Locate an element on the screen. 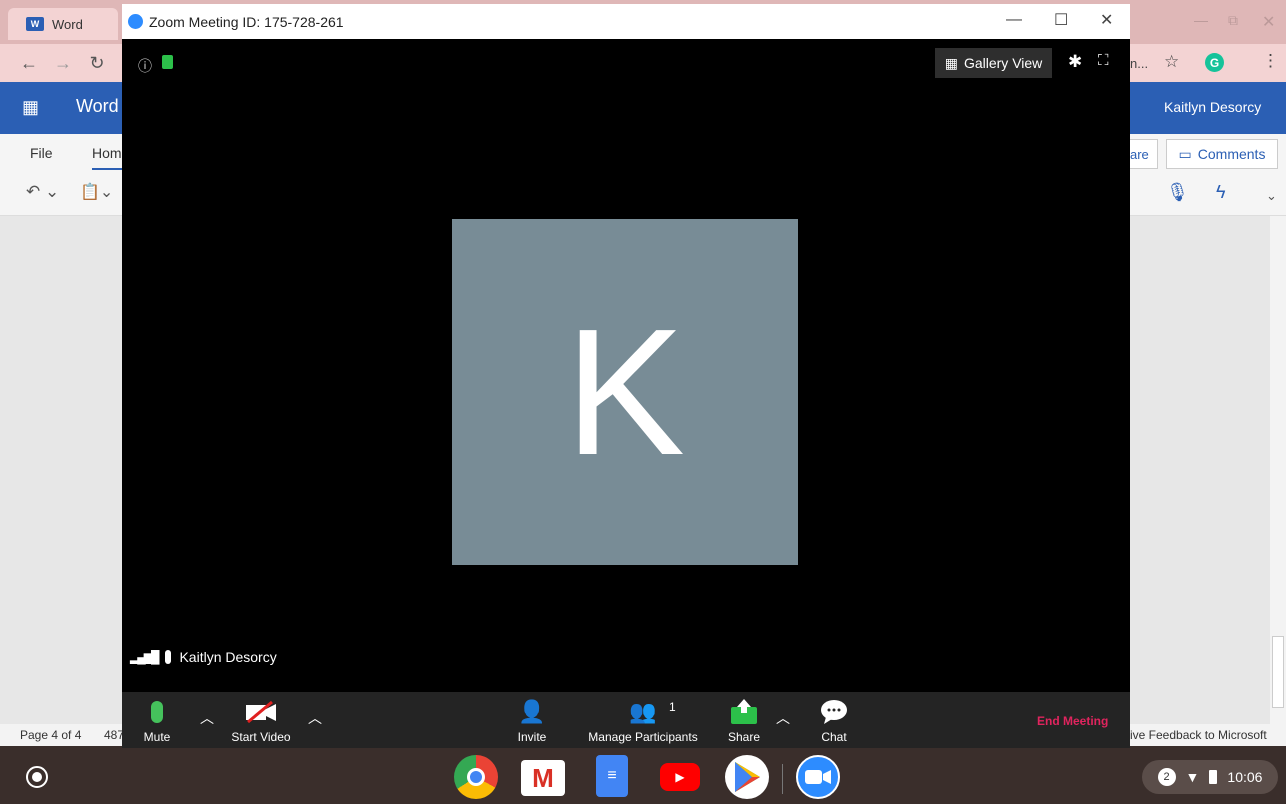 The image size is (1286, 804). zoom-title-bar: Zoom Meeting ID: 175-728-261 — ☐ ✕ is located at coordinates (626, 21).